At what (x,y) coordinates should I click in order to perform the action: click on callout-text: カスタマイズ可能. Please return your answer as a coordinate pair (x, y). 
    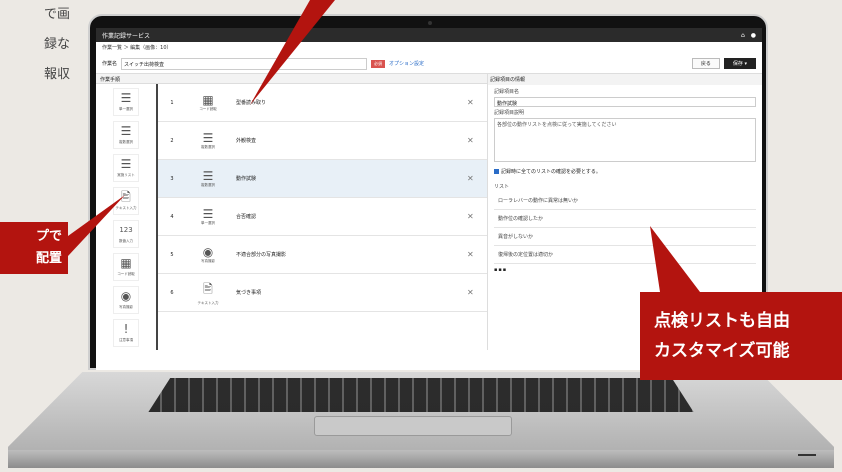
    Looking at the image, I should click on (722, 351).